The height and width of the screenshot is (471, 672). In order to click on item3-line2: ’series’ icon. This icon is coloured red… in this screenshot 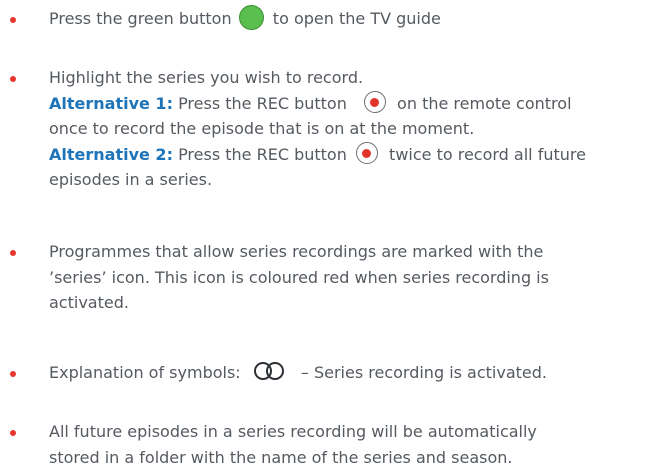, I will do `click(299, 277)`.